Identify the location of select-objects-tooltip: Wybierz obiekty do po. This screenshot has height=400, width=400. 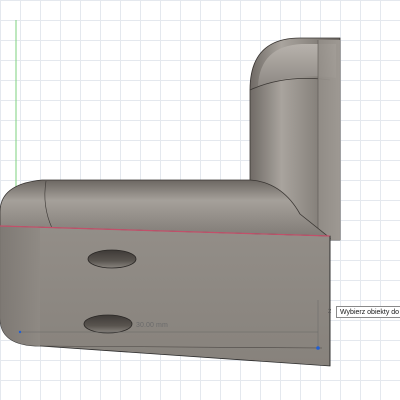
(368, 312).